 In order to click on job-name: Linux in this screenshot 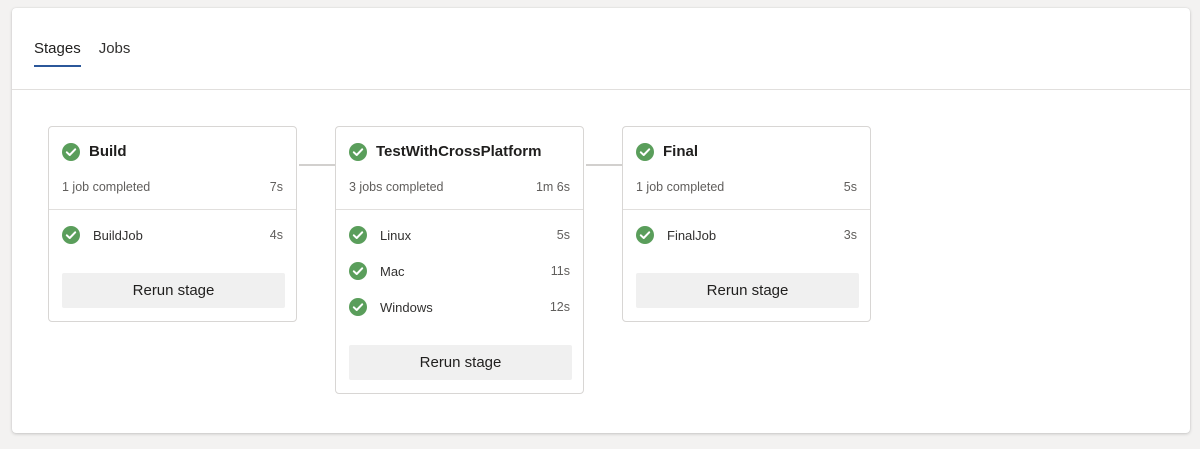, I will do `click(396, 235)`.